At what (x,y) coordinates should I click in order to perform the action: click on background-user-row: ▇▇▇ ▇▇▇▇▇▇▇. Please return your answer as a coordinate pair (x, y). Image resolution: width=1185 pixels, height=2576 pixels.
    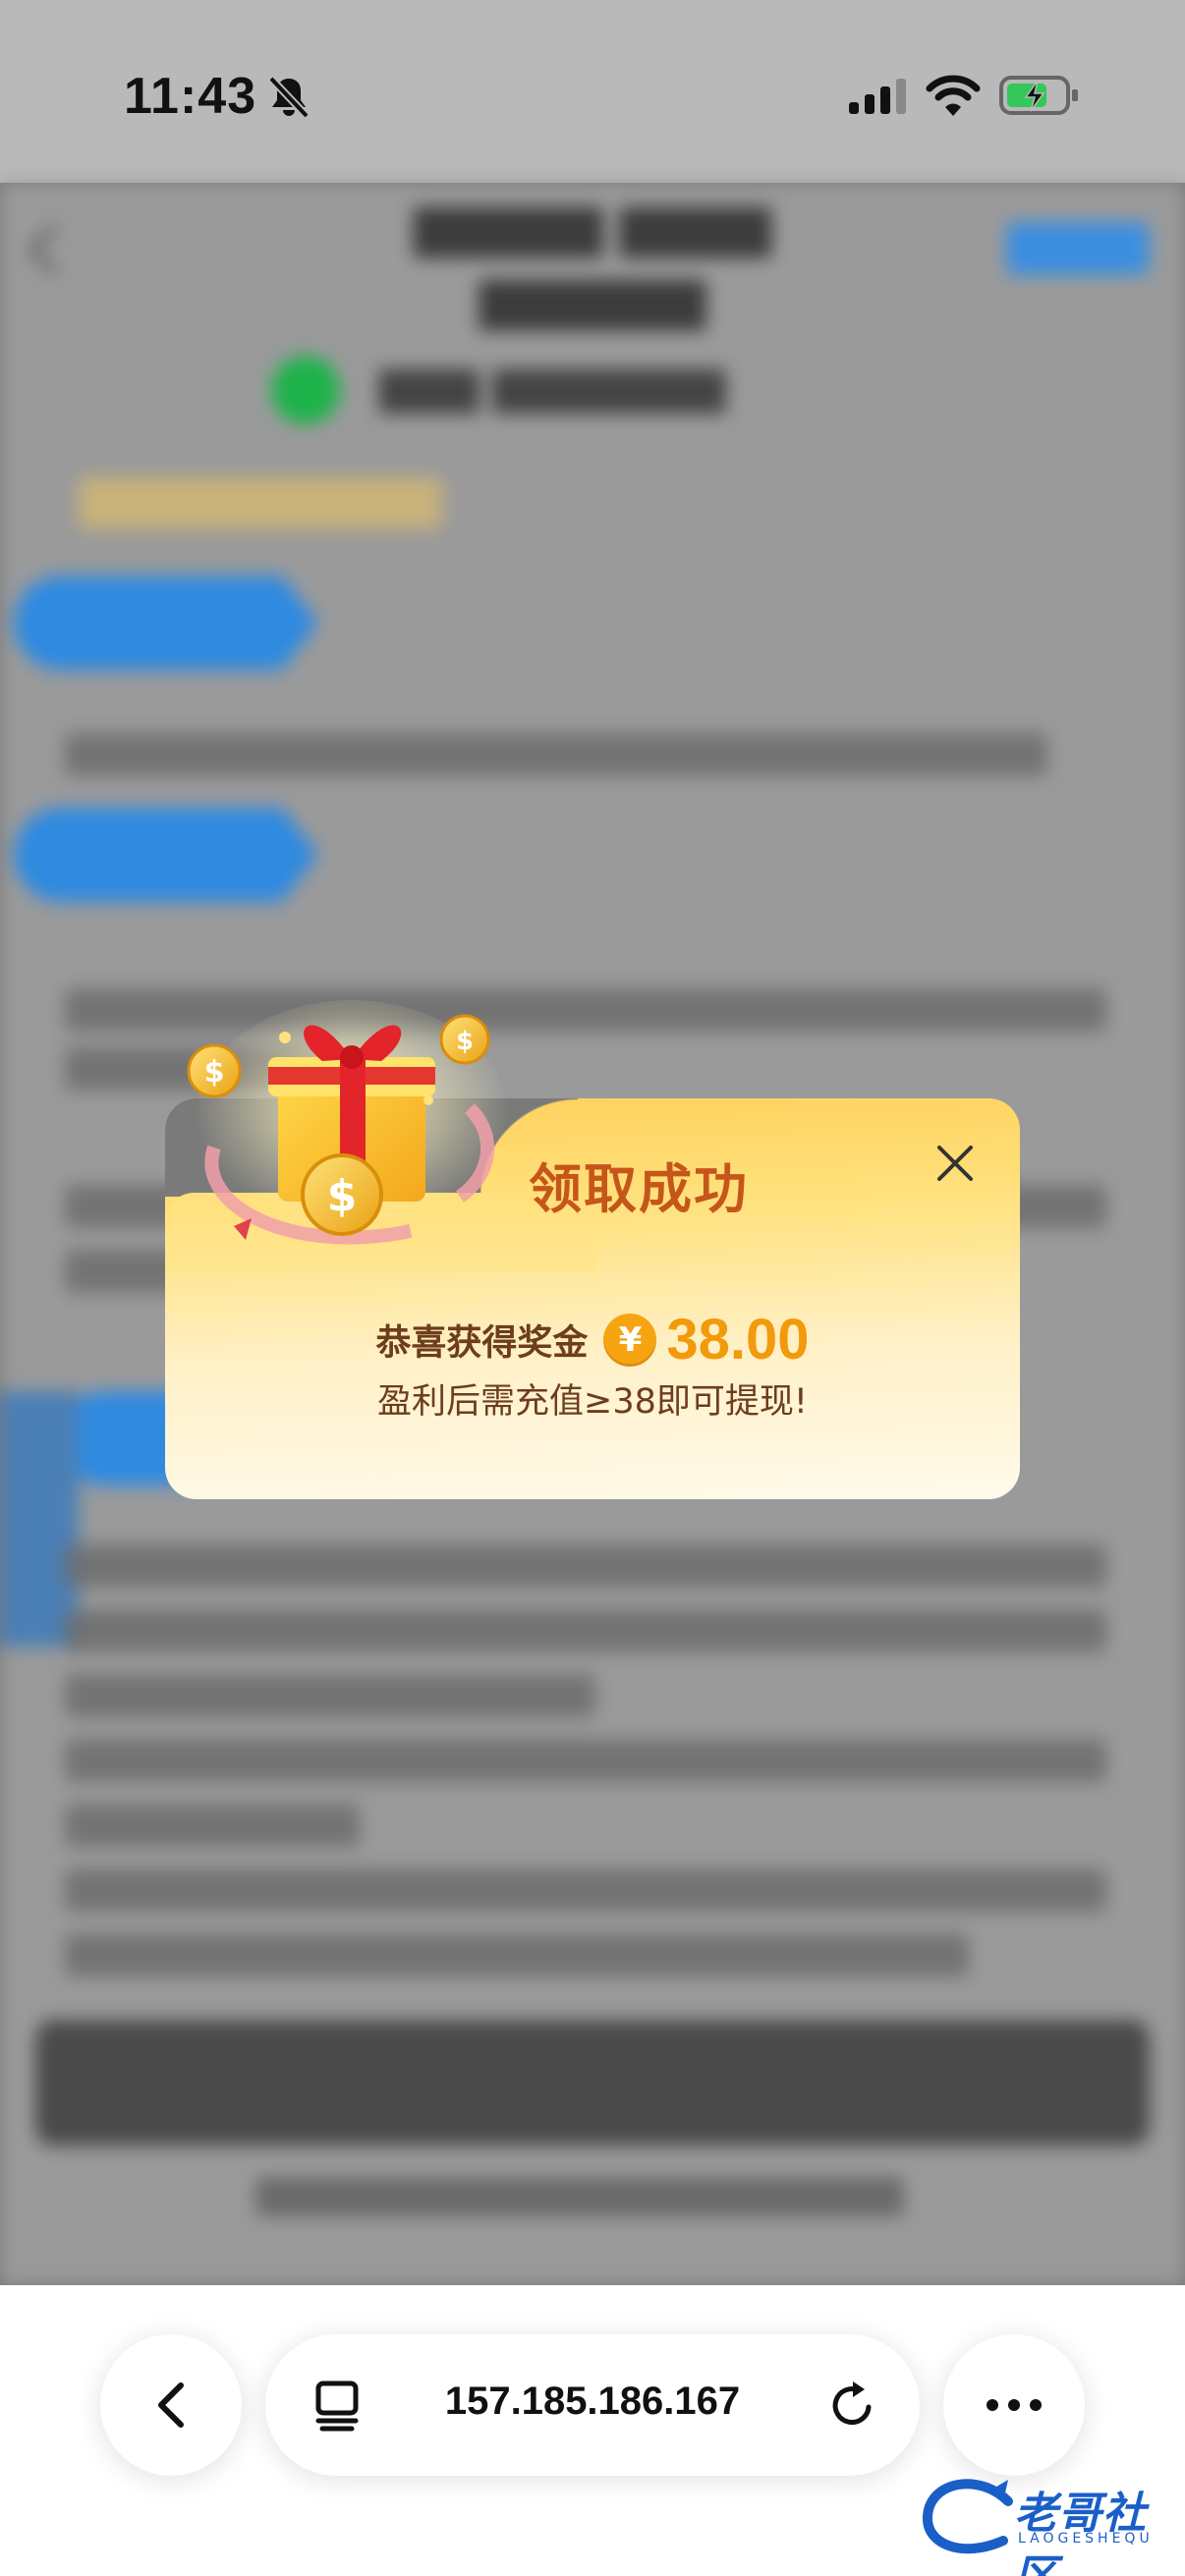
    Looking at the image, I should click on (606, 389).